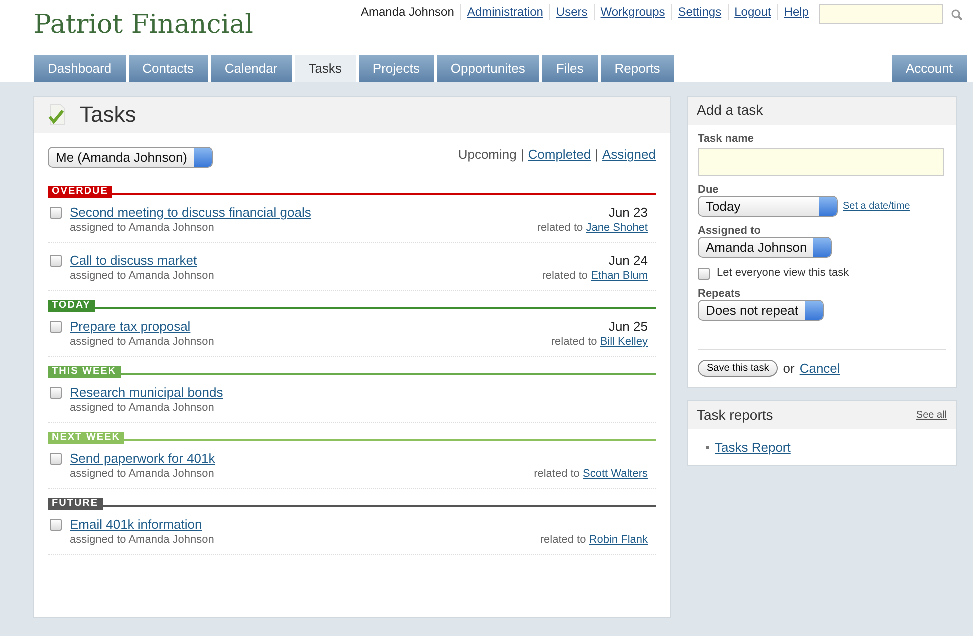  Describe the element at coordinates (881, 14) in the screenshot. I see `search-field` at that location.